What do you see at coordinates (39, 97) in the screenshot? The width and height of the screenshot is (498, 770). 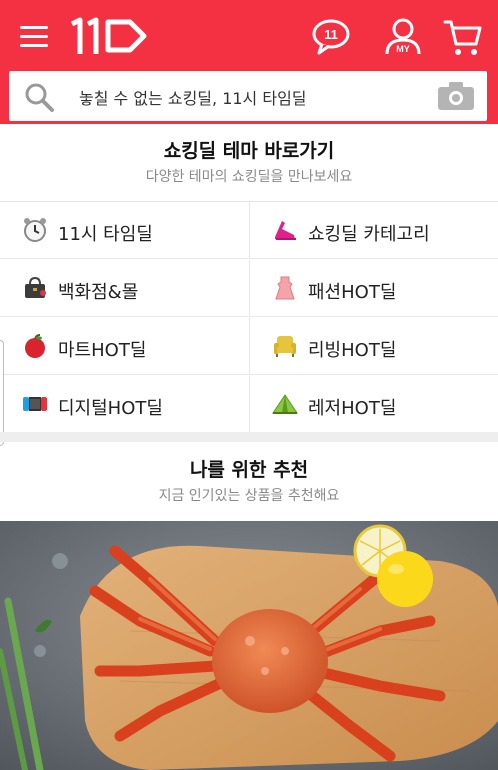 I see `search-icon` at bounding box center [39, 97].